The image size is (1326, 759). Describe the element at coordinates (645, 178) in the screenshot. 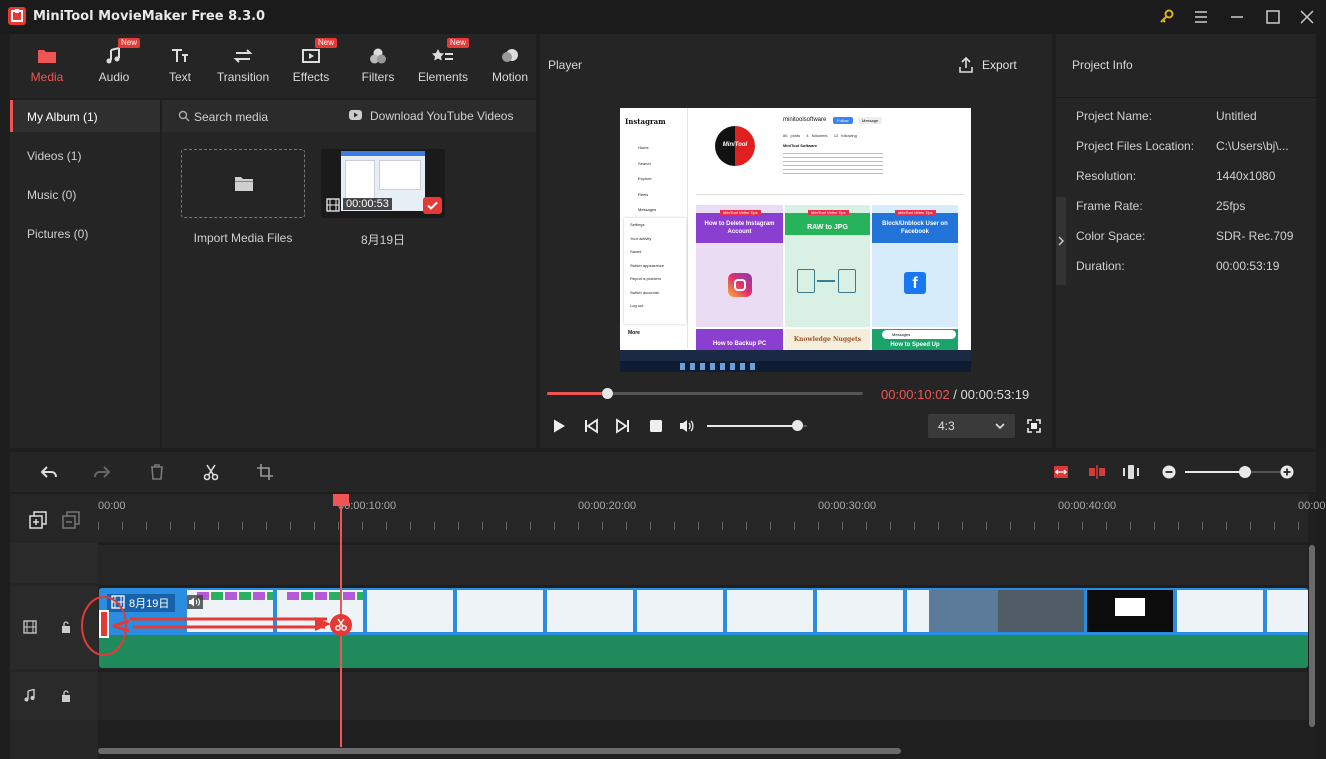

I see `nav-item: Explore` at that location.